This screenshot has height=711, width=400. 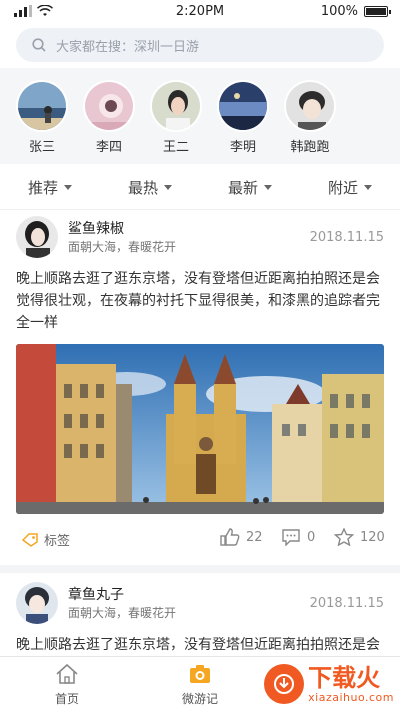 What do you see at coordinates (200, 12) in the screenshot?
I see `status-bar: 2:20PM 100%` at bounding box center [200, 12].